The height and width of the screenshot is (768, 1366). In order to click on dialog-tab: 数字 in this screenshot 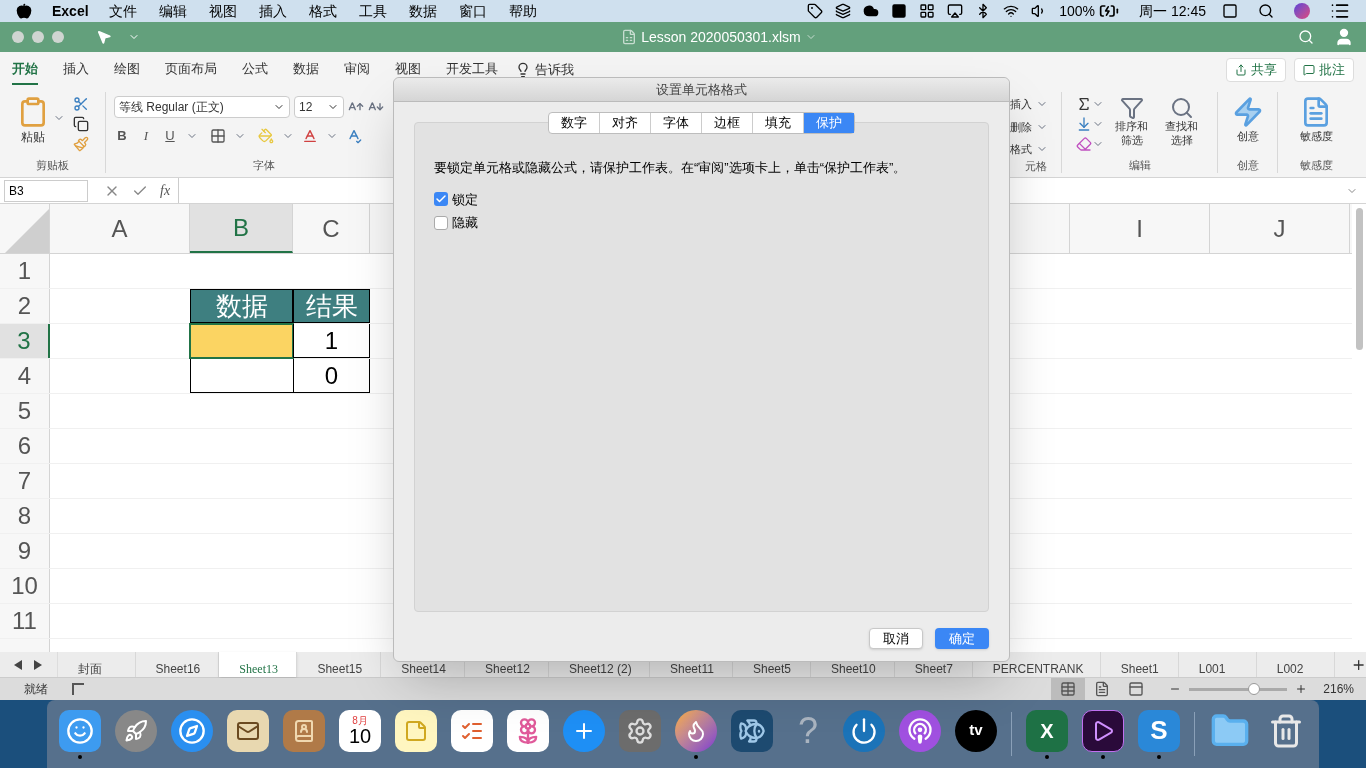, I will do `click(574, 123)`.